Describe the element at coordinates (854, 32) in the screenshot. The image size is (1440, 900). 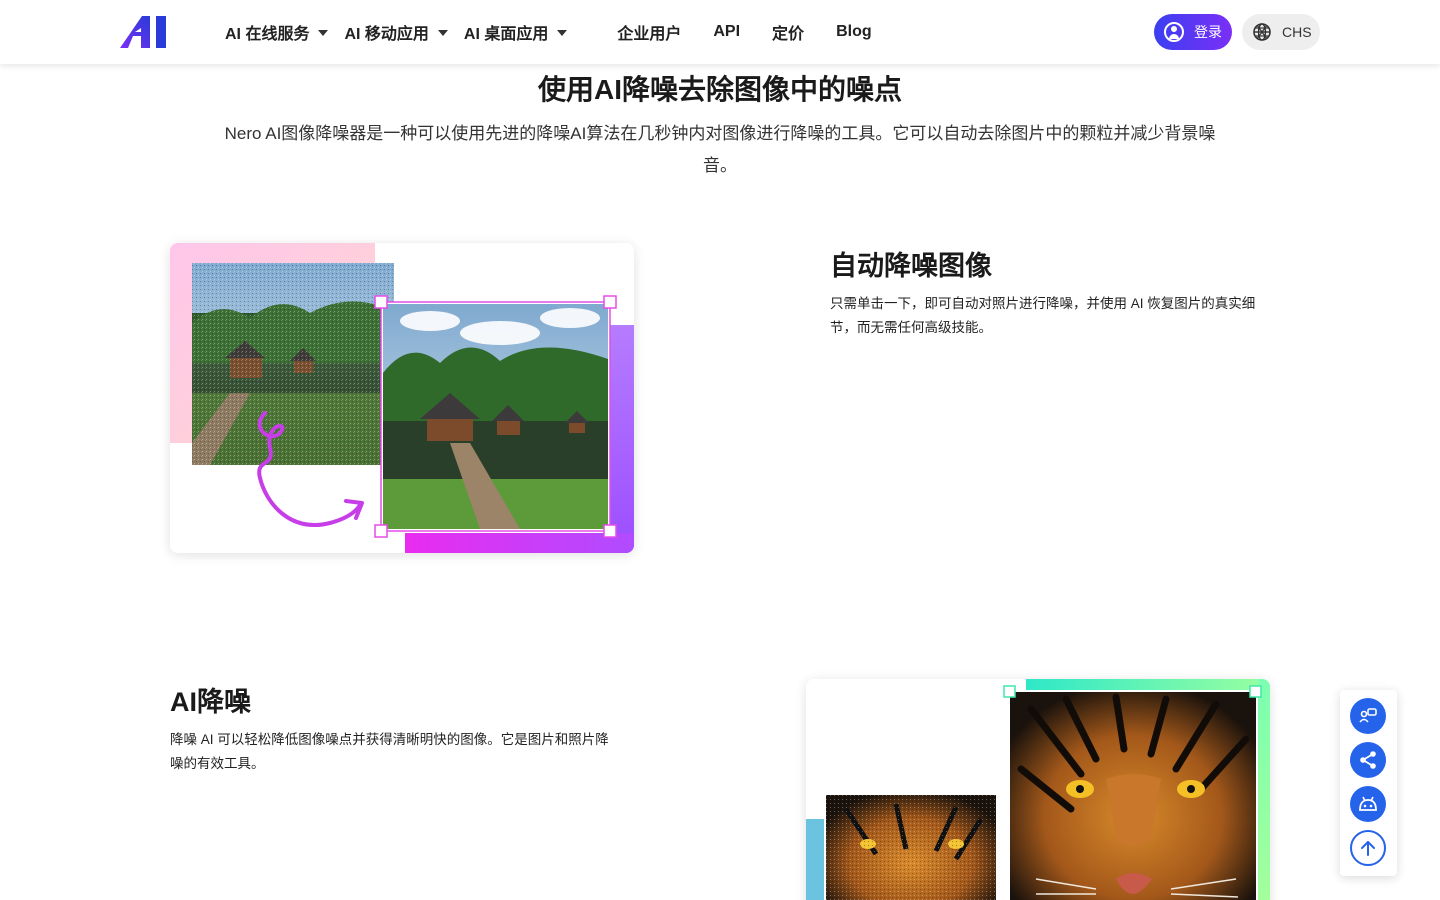
I see `nav-blog: Blog` at that location.